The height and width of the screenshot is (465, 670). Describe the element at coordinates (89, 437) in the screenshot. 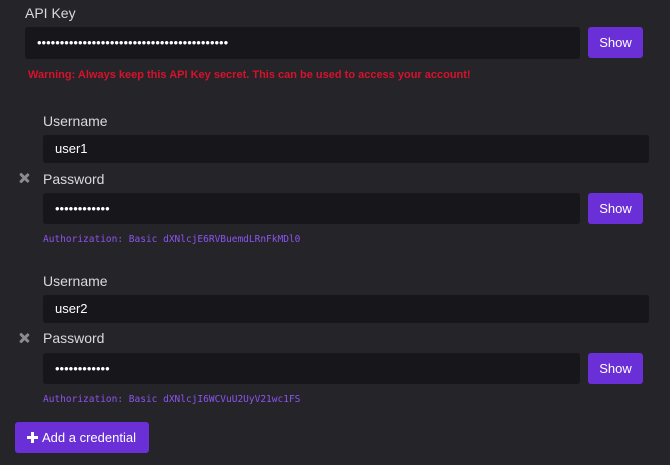

I see `add-credential-label: Add a credential` at that location.